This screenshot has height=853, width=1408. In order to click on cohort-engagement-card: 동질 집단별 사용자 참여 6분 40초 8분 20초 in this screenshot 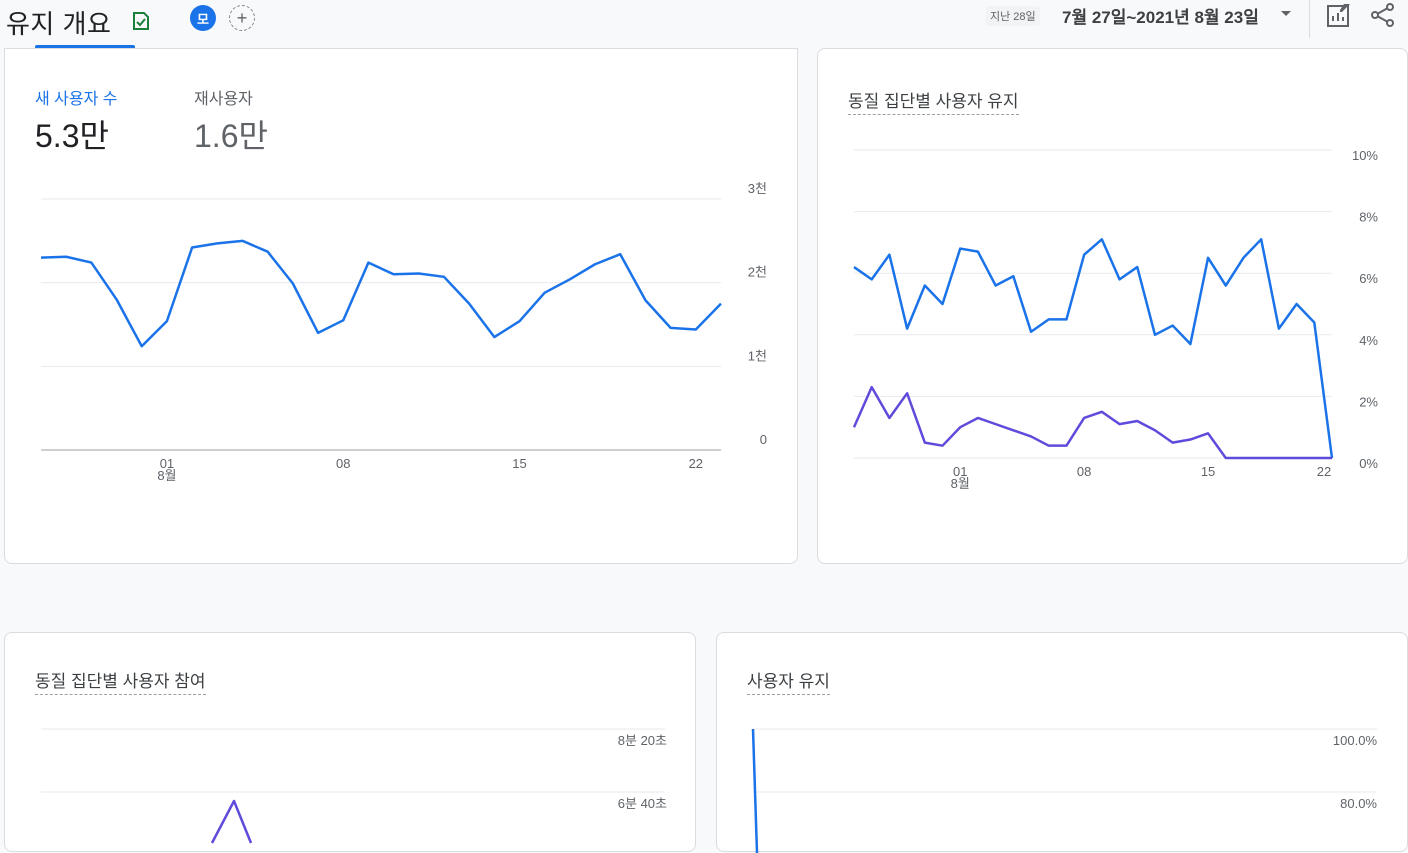, I will do `click(350, 742)`.